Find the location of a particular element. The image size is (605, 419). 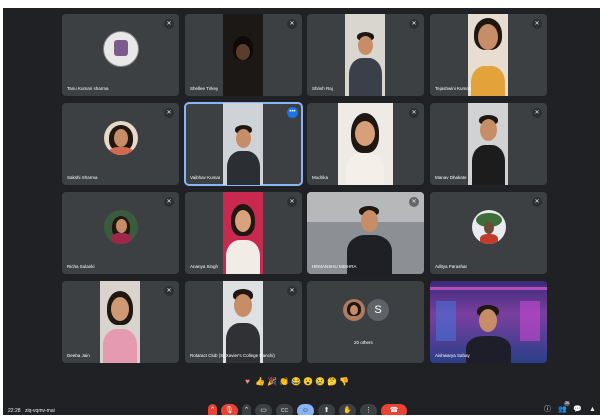

activities-icon: ▲ is located at coordinates (592, 410).